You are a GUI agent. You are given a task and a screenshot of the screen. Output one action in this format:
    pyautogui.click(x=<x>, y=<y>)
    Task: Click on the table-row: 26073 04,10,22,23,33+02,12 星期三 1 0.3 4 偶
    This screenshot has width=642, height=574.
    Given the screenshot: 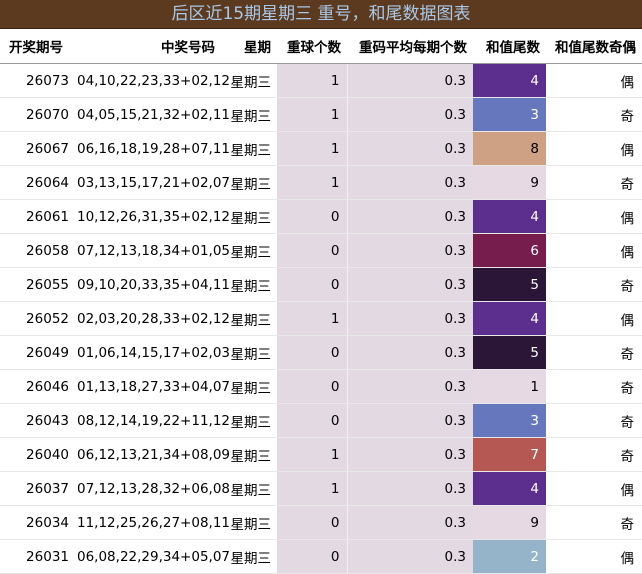 What is the action you would take?
    pyautogui.click(x=321, y=80)
    